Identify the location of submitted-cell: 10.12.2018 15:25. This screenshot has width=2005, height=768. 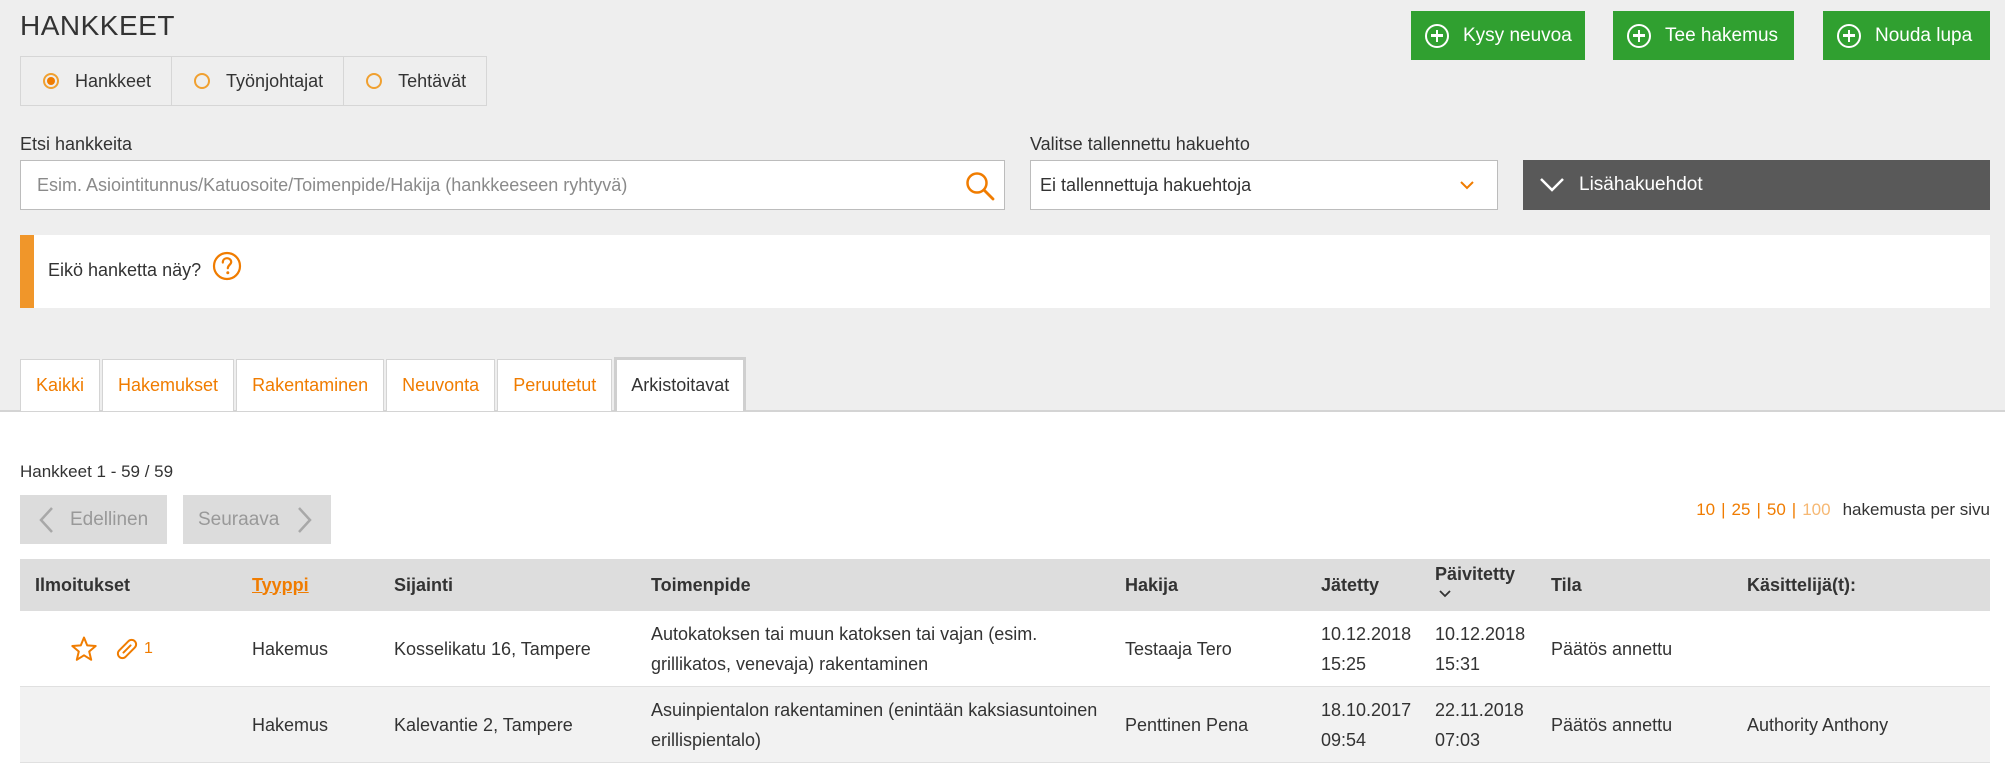
(1363, 649).